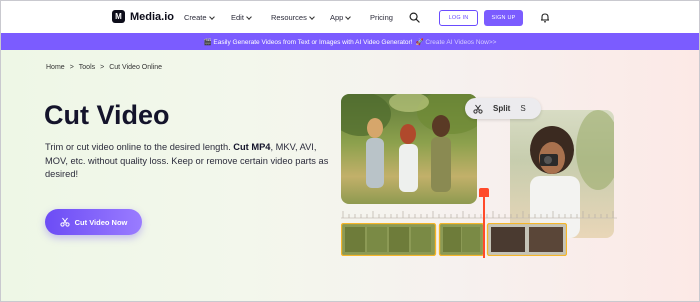 This screenshot has height=302, width=700. What do you see at coordinates (484, 223) in the screenshot?
I see `playhead-line` at bounding box center [484, 223].